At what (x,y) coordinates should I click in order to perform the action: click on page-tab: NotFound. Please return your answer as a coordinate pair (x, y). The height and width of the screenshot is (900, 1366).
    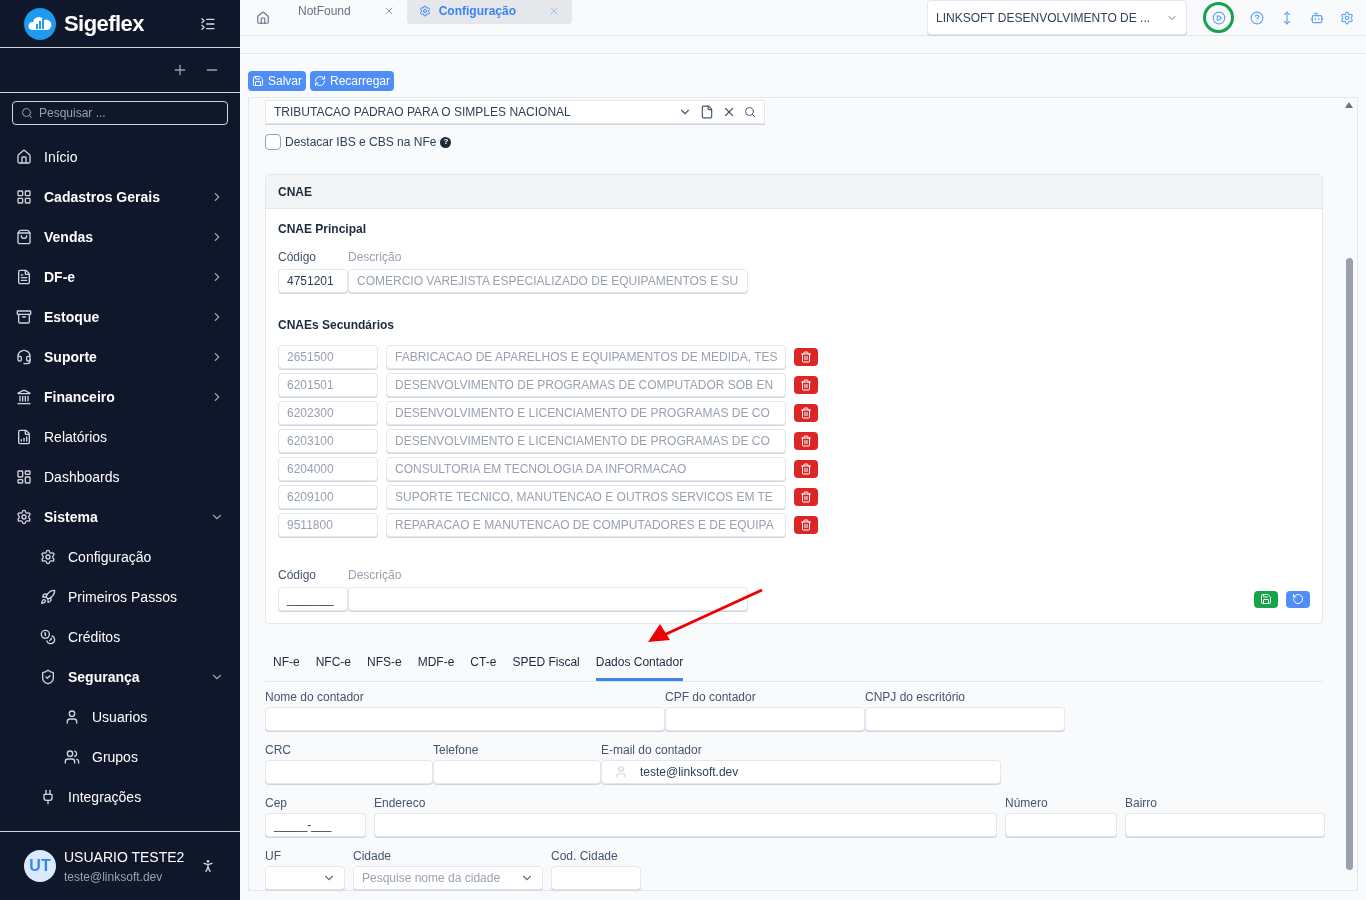
    Looking at the image, I should click on (346, 12).